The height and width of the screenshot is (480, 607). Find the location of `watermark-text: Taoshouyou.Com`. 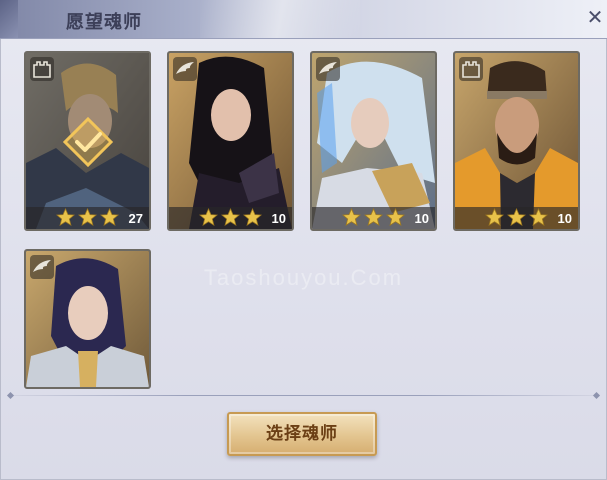

watermark-text: Taoshouyou.Com is located at coordinates (303, 277).